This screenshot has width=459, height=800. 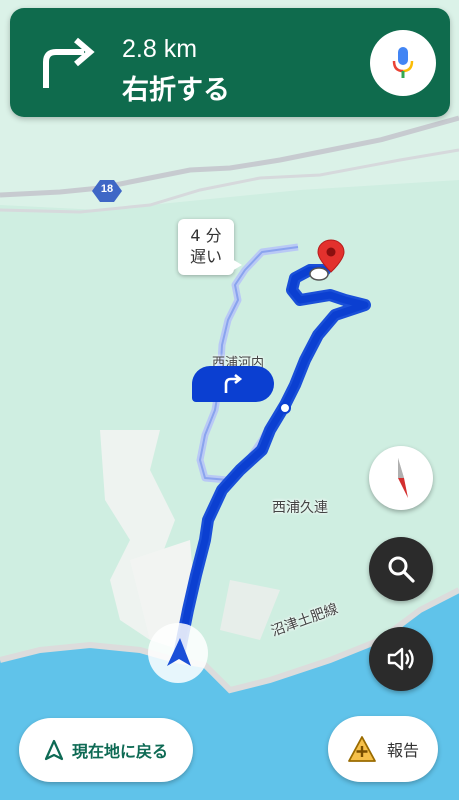 What do you see at coordinates (206, 235) in the screenshot?
I see `delay-time: 4 分` at bounding box center [206, 235].